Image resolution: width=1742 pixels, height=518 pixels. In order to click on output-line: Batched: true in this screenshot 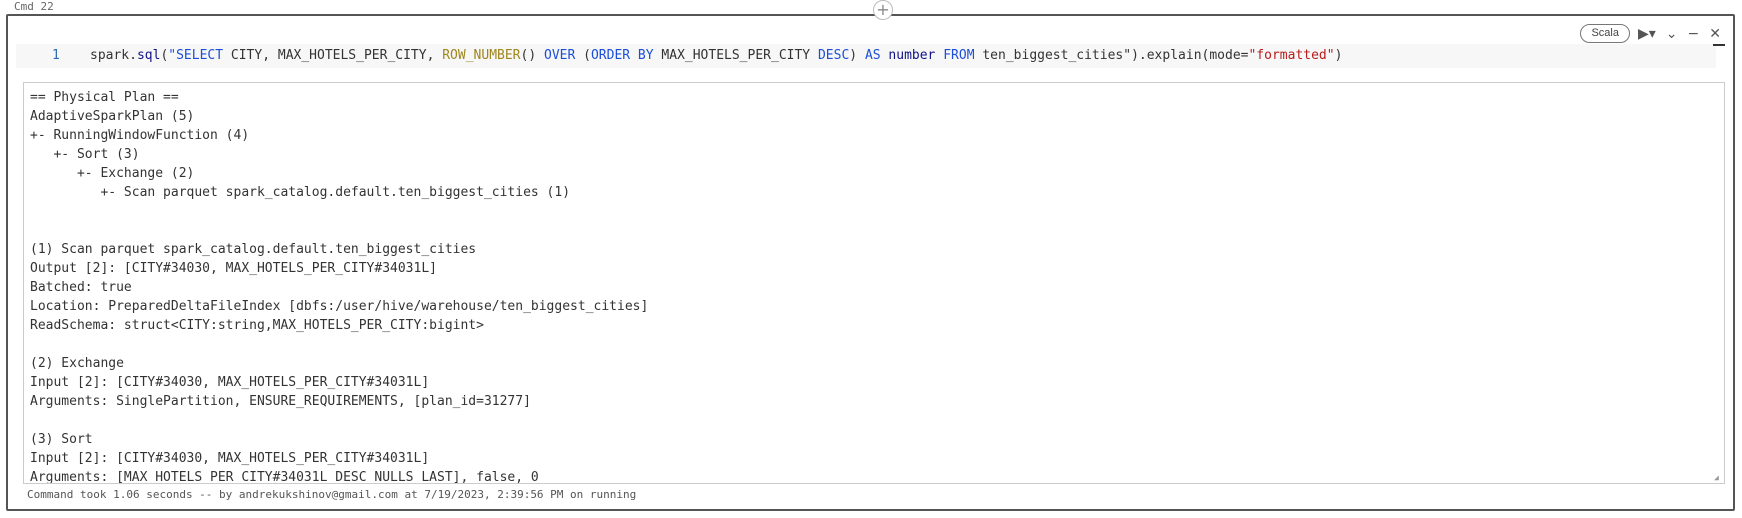, I will do `click(81, 287)`.